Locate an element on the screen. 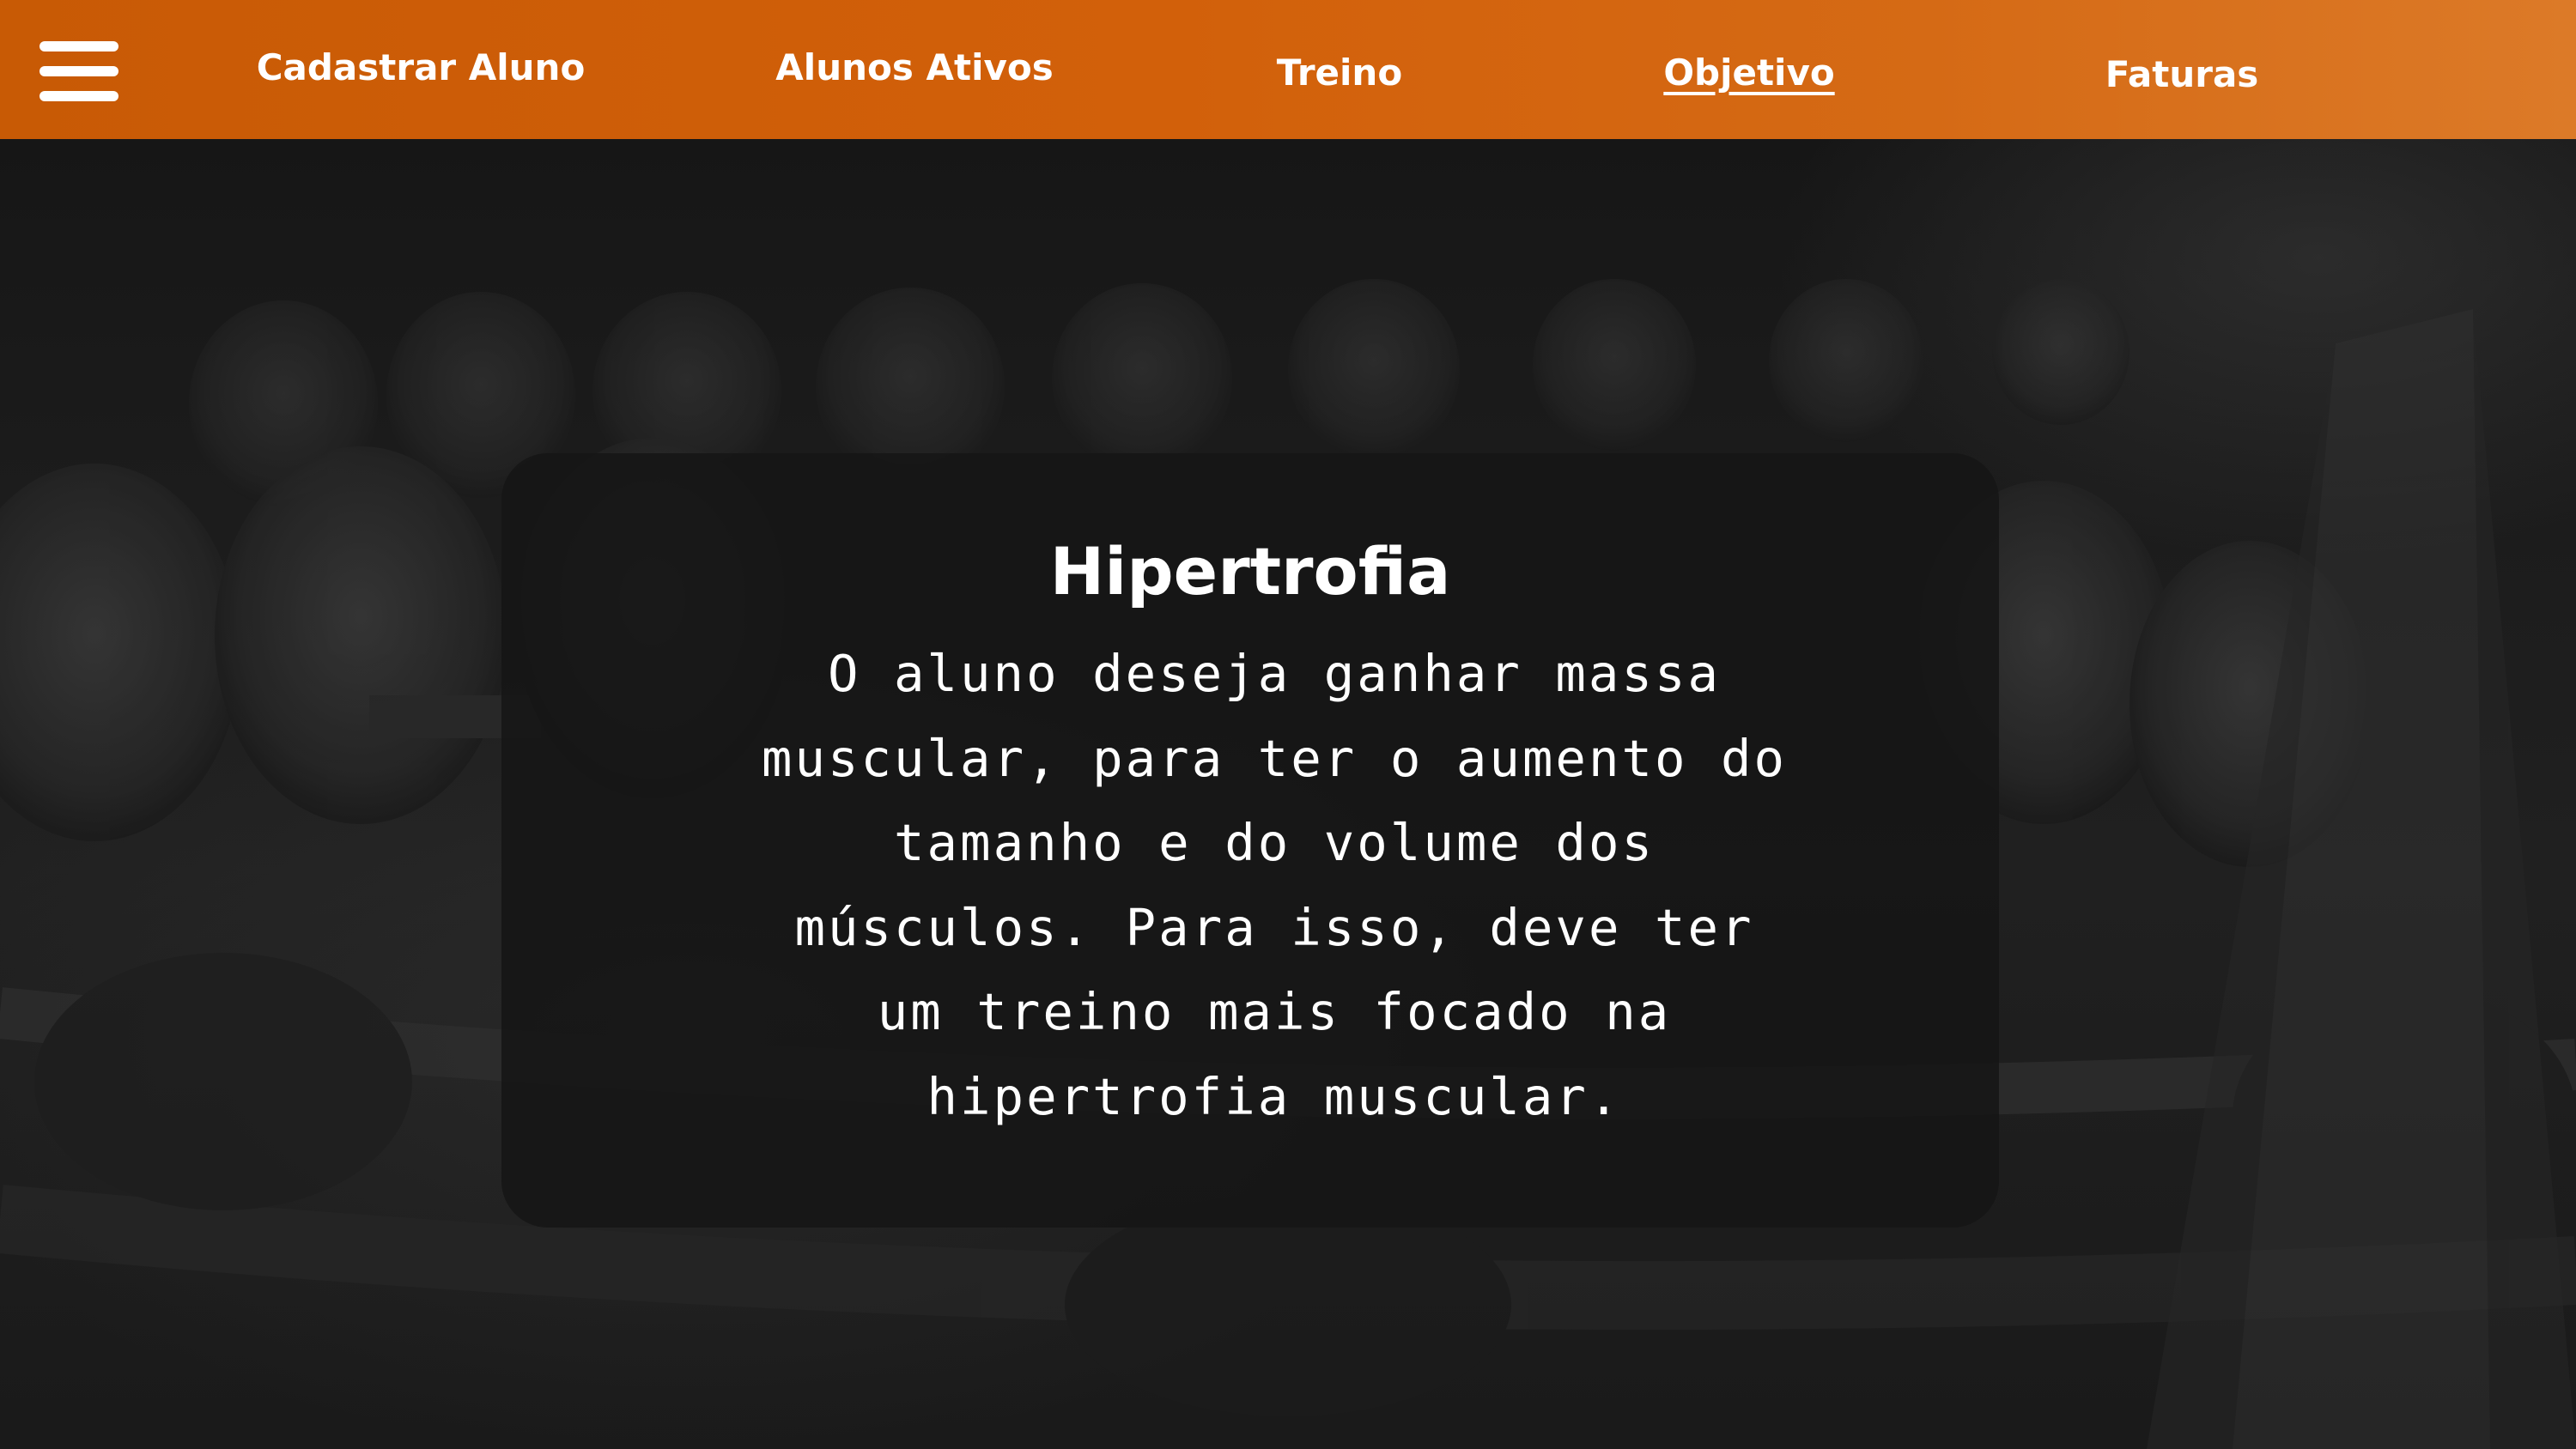 This screenshot has height=1449, width=2576. nav-link-treino: Treino is located at coordinates (1339, 73).